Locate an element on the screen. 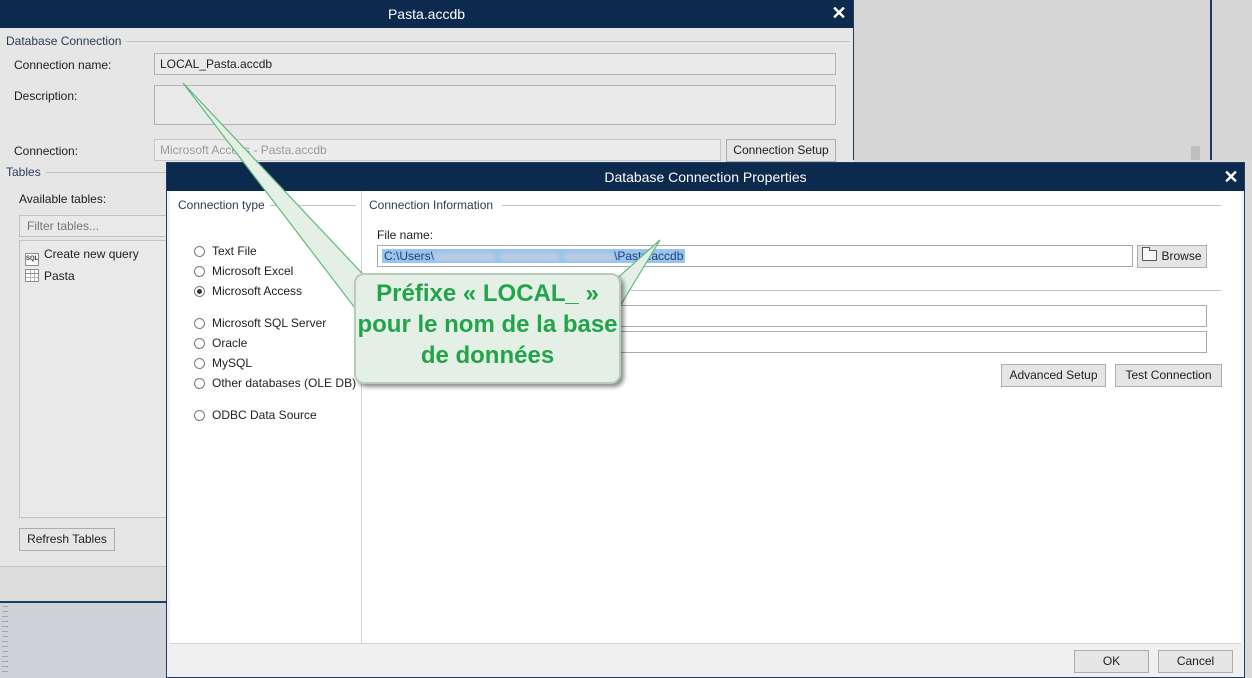  callout-pointer-connection-name is located at coordinates (278, 198).